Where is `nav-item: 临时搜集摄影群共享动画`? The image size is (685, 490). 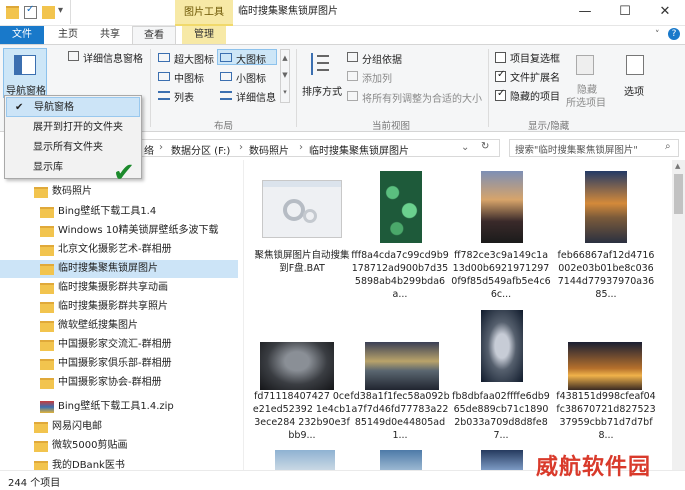
nav-item: 临时搜集摄影群共享动画 is located at coordinates (120, 288).